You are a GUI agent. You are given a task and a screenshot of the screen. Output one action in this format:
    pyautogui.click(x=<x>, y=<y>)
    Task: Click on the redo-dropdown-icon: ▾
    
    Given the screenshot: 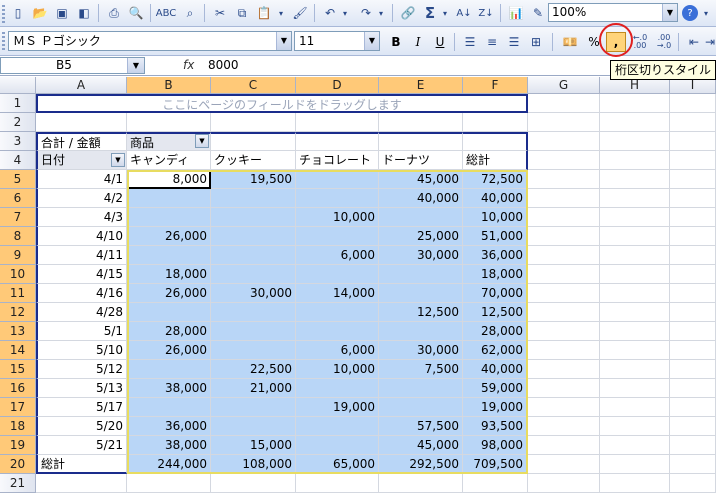 What is the action you would take?
    pyautogui.click(x=381, y=13)
    